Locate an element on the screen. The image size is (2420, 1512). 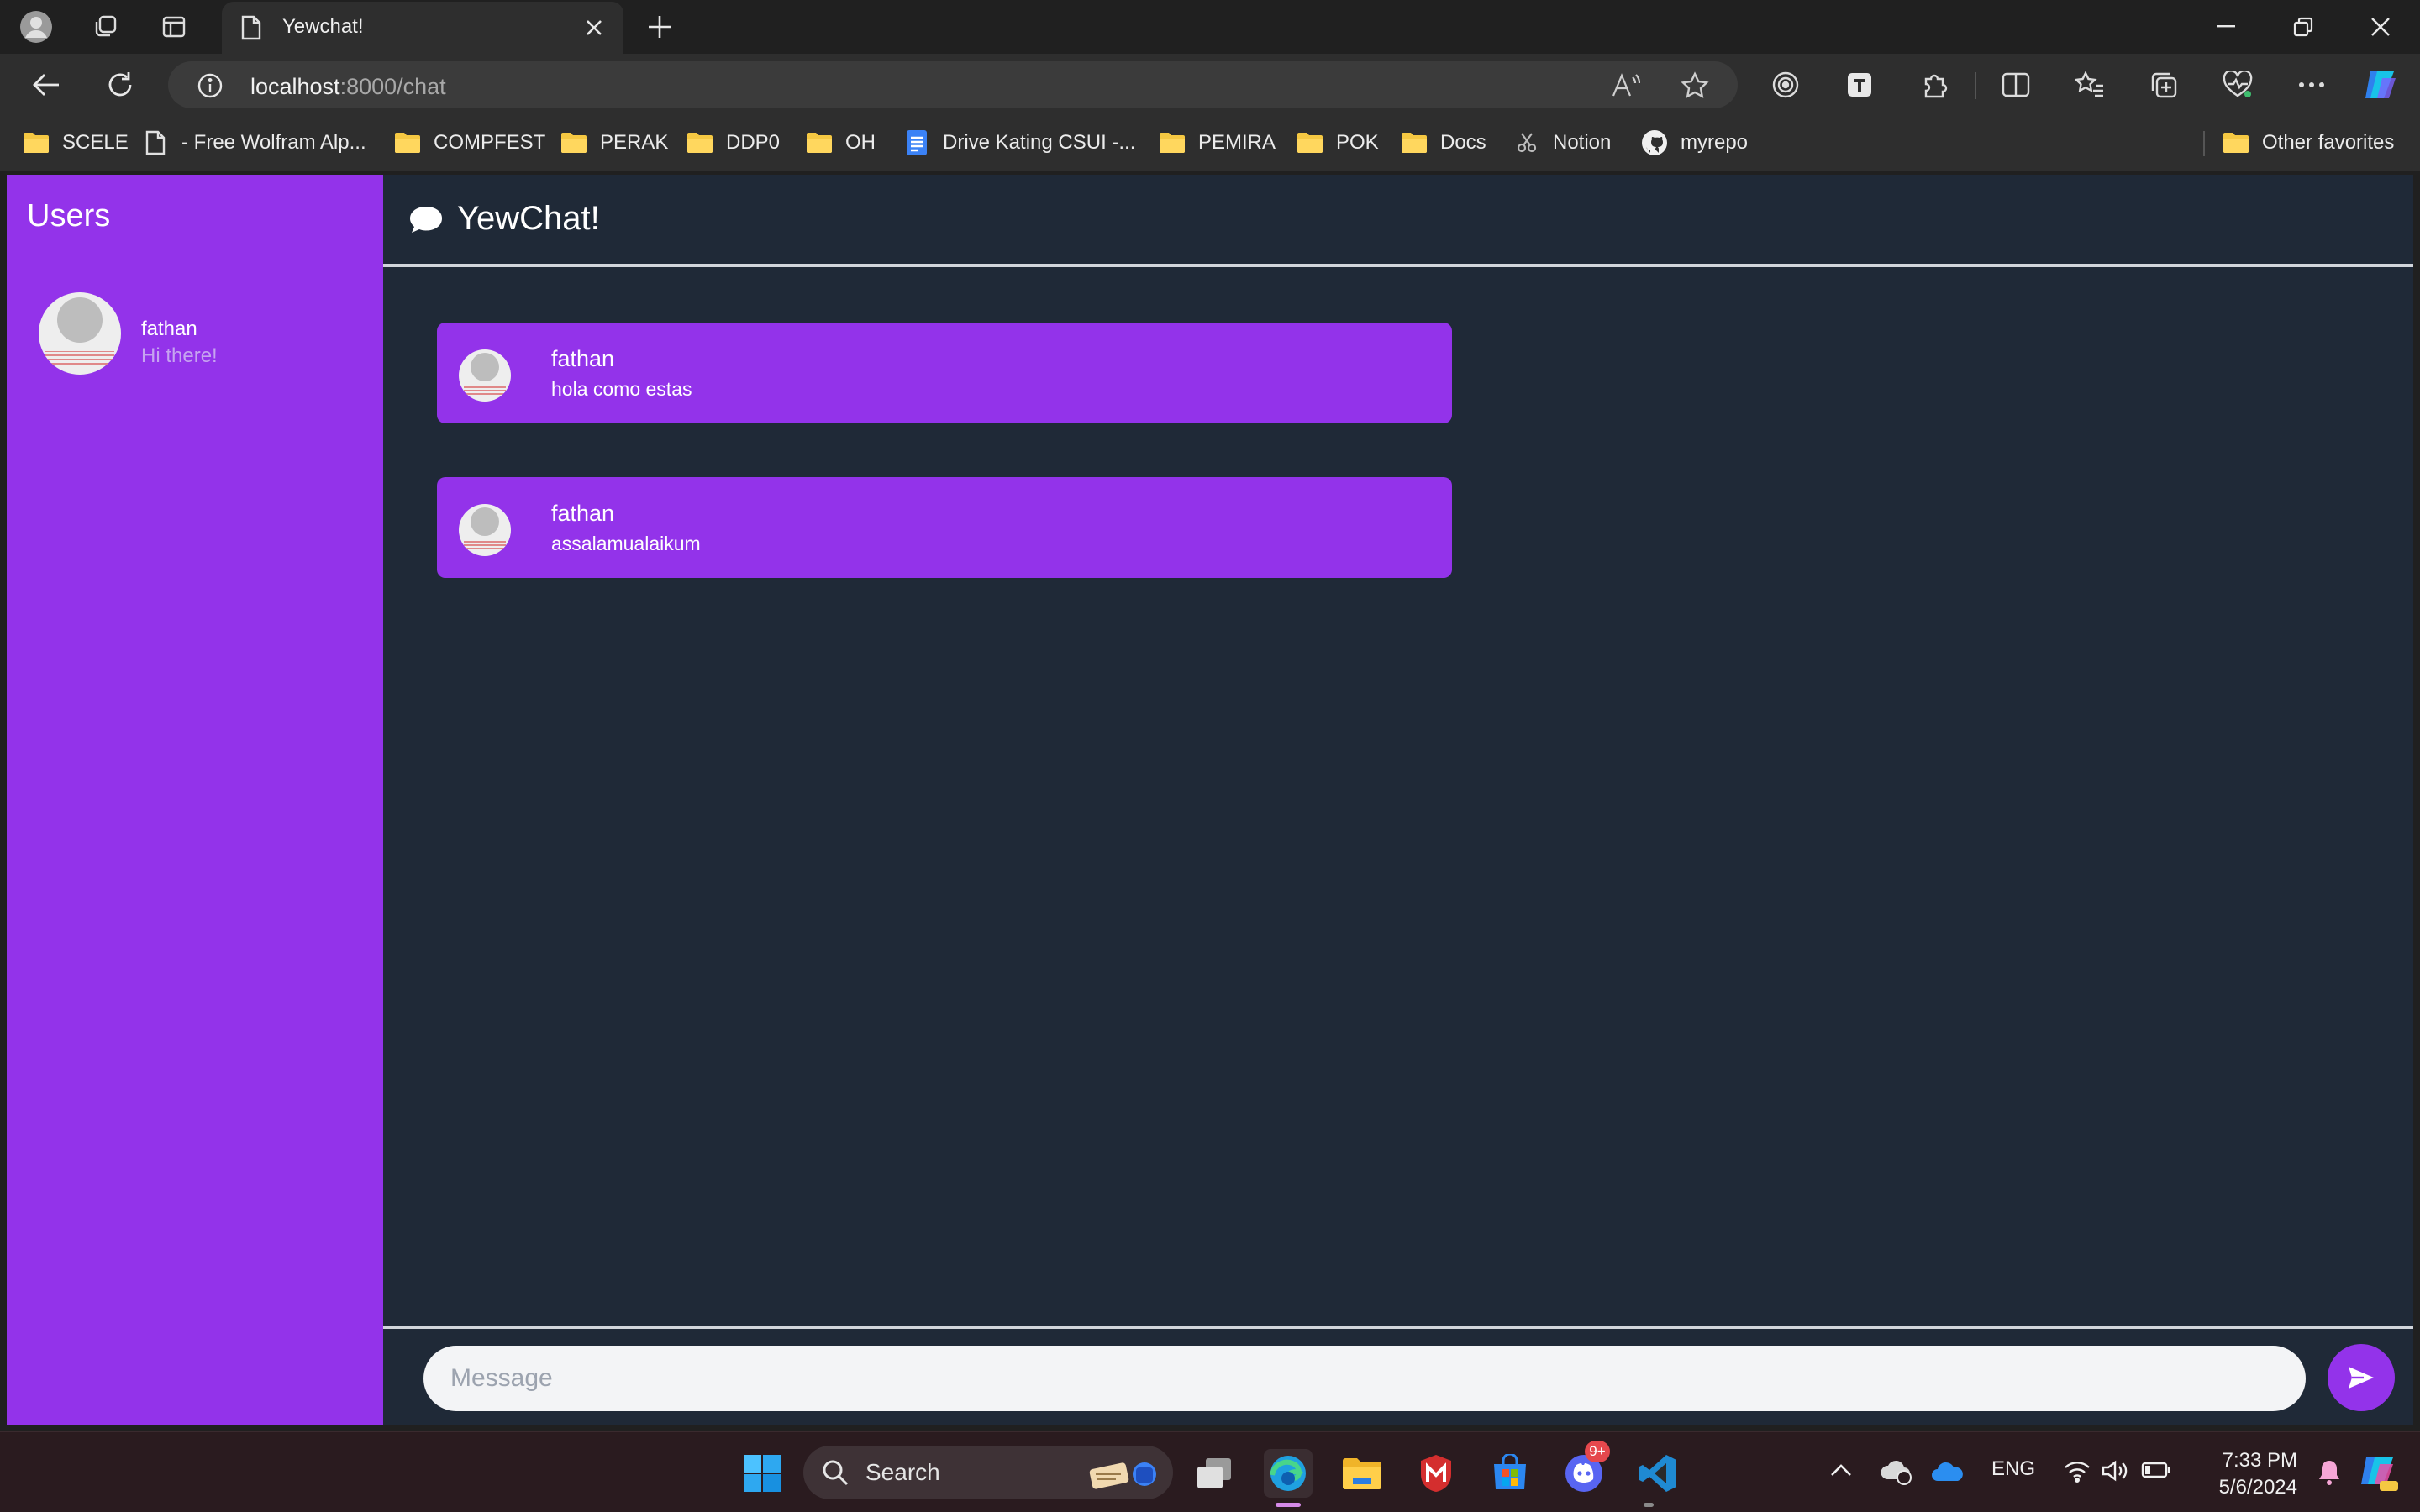
onedrive-icon is located at coordinates (1948, 1472).